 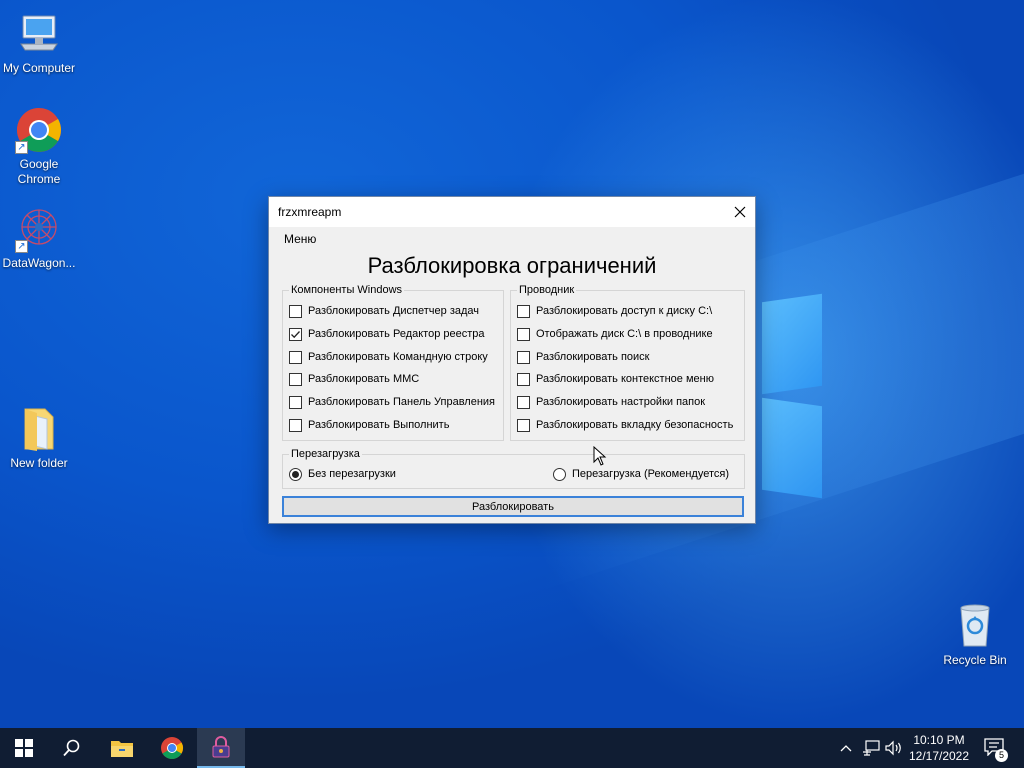 I want to click on menu-bar: Меню, so click(x=512, y=238).